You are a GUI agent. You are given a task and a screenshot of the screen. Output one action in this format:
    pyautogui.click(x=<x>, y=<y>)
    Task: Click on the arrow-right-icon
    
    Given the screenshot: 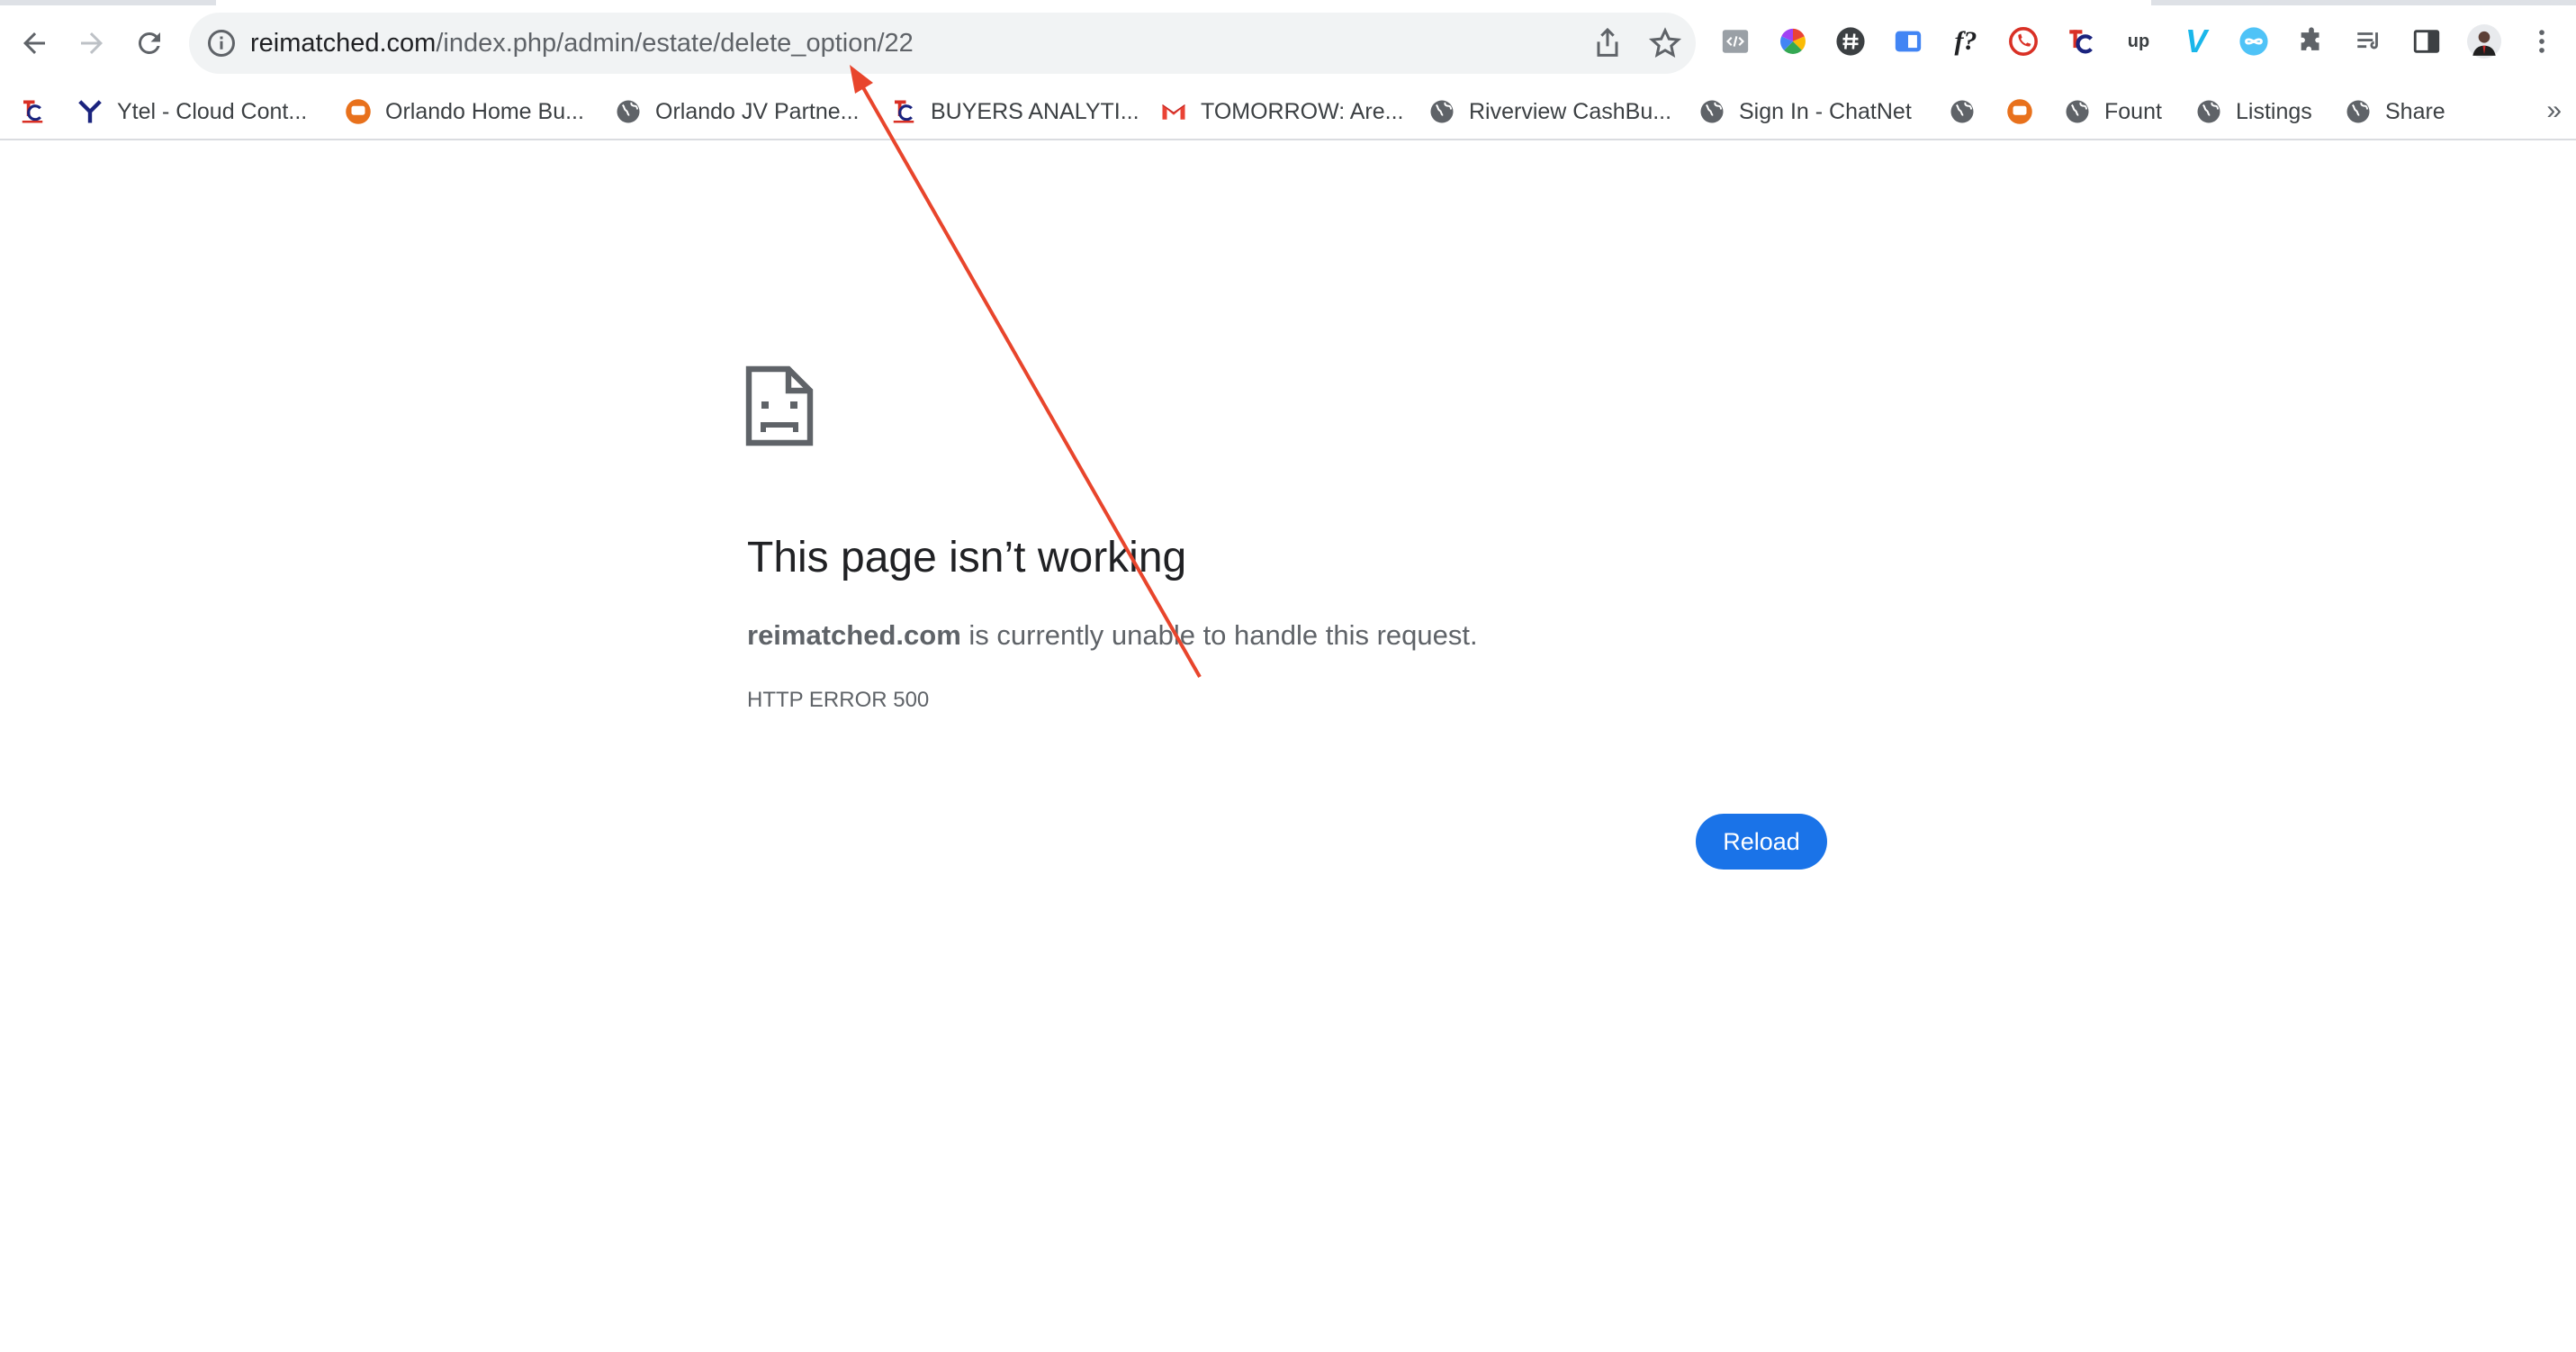 What is the action you would take?
    pyautogui.click(x=92, y=43)
    